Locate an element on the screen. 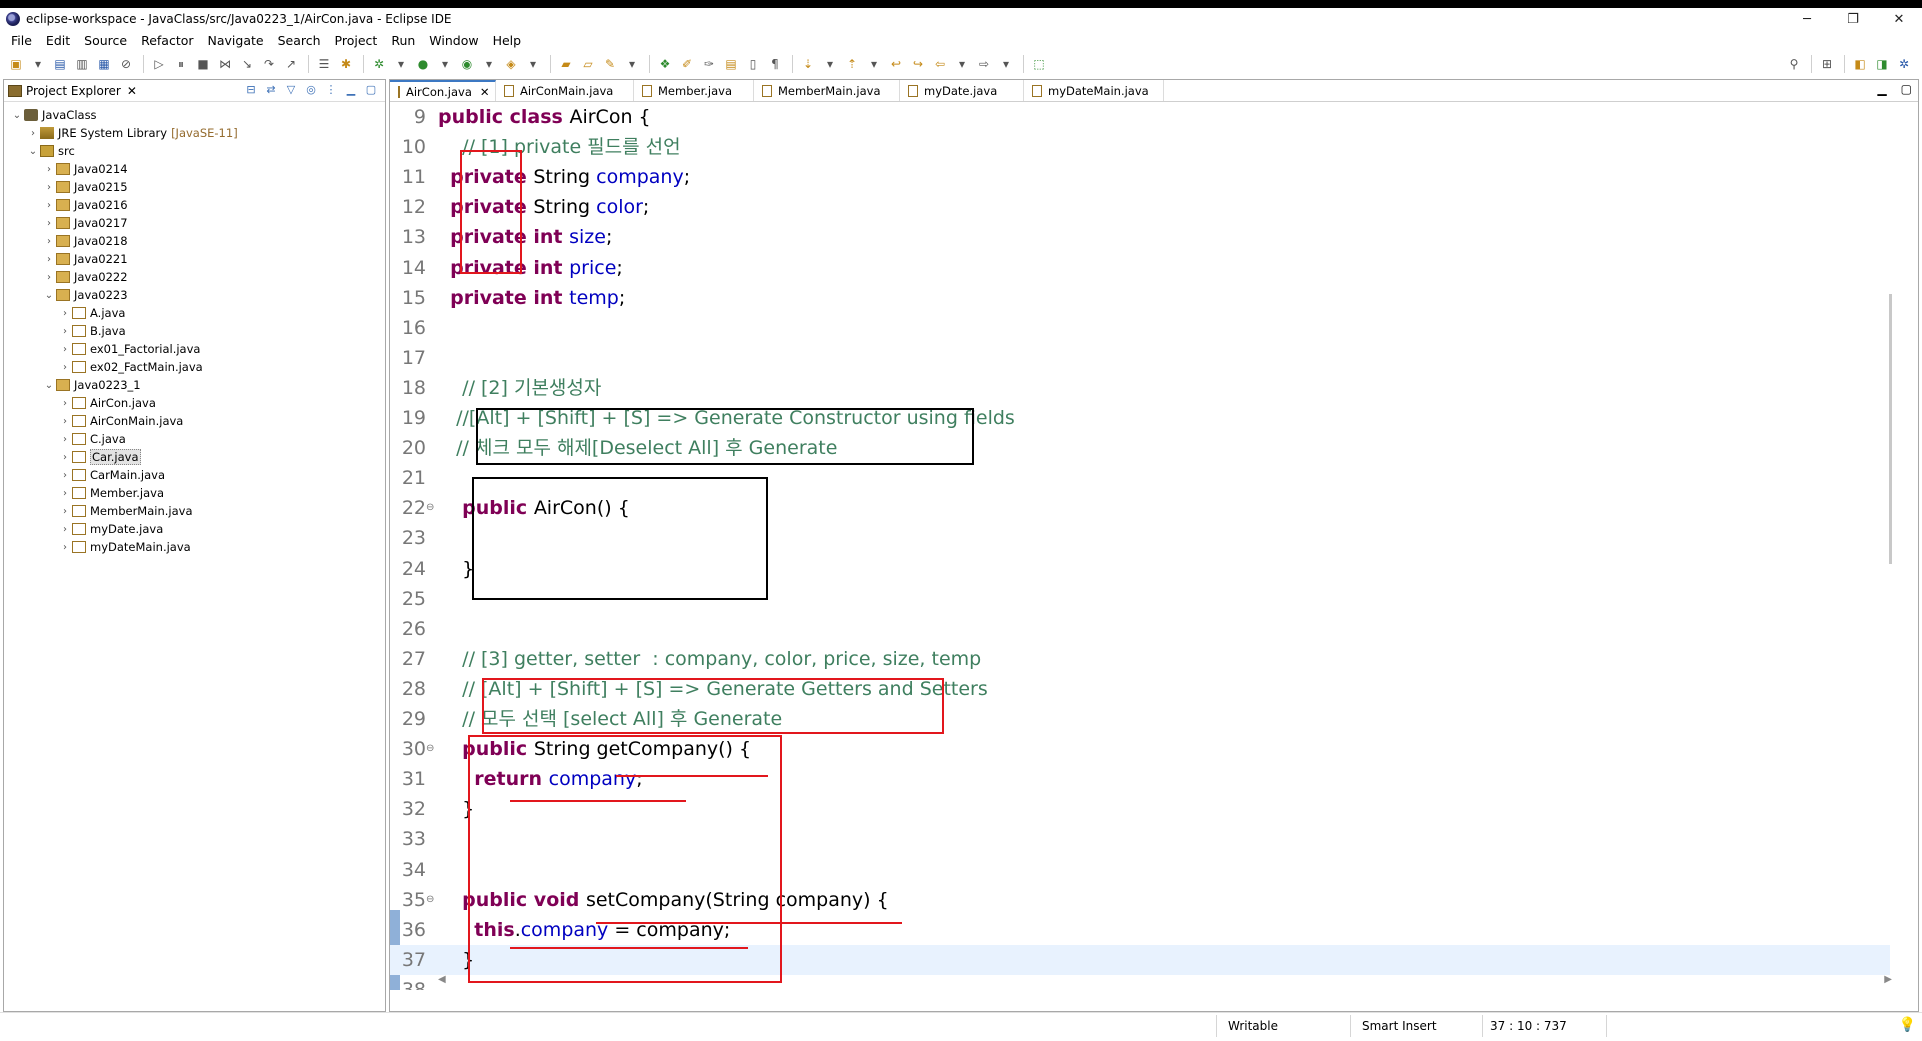 The image size is (1922, 1041). suspend-icon: ⏸ is located at coordinates (181, 64).